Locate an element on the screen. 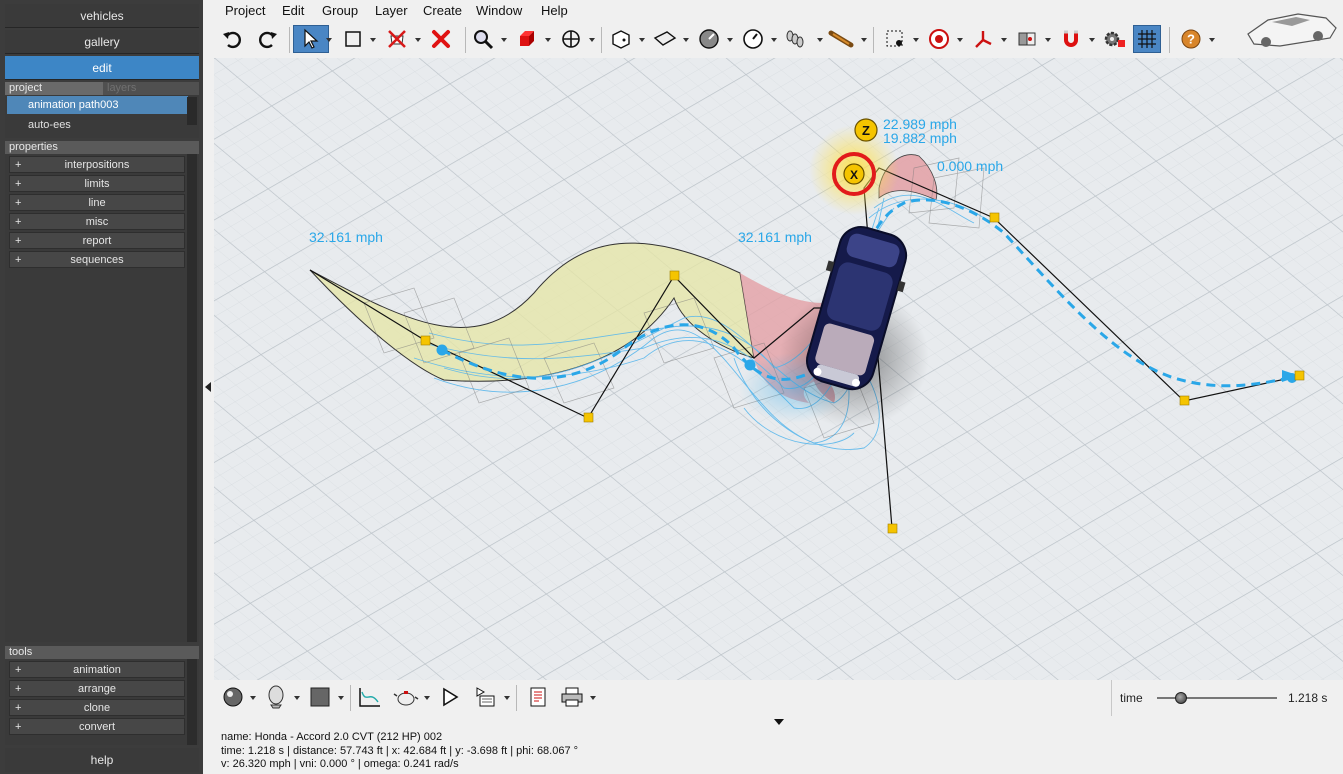  speed-label-right: 0.000 mph is located at coordinates (970, 166).